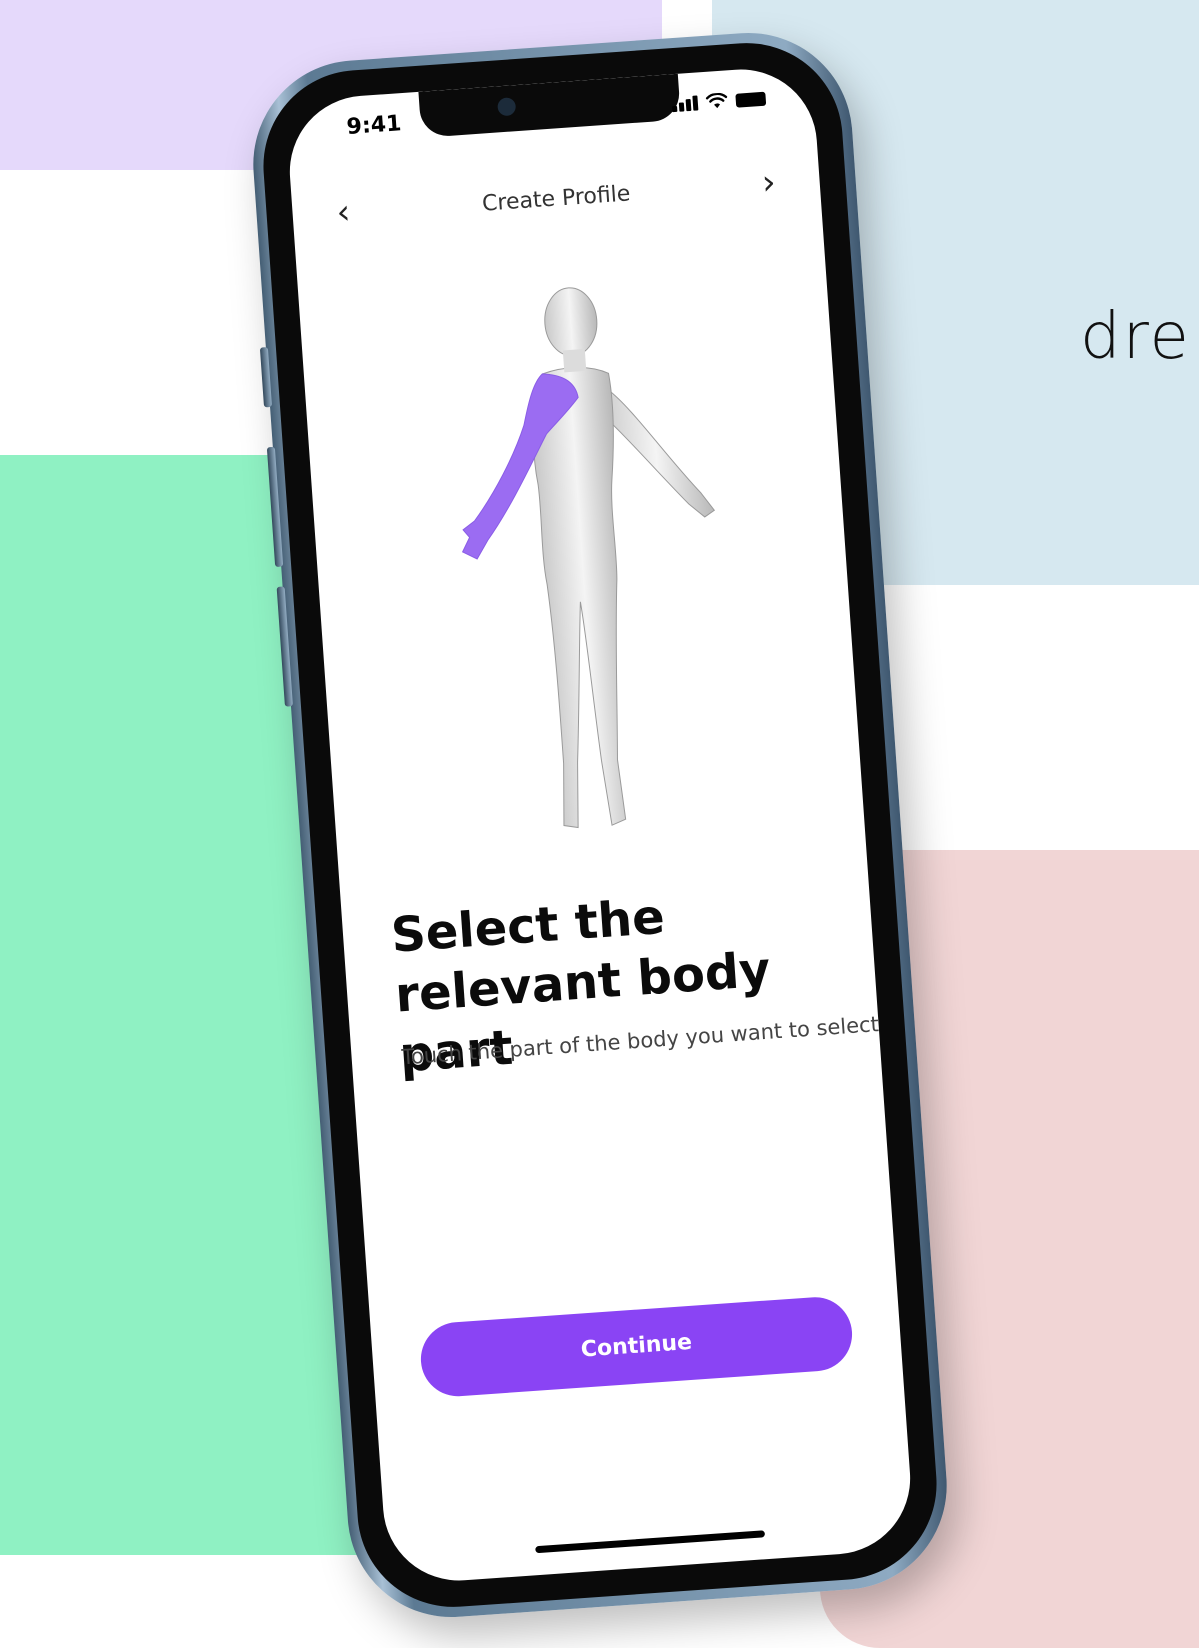  Describe the element at coordinates (556, 199) in the screenshot. I see `page-title: Create Profile` at that location.